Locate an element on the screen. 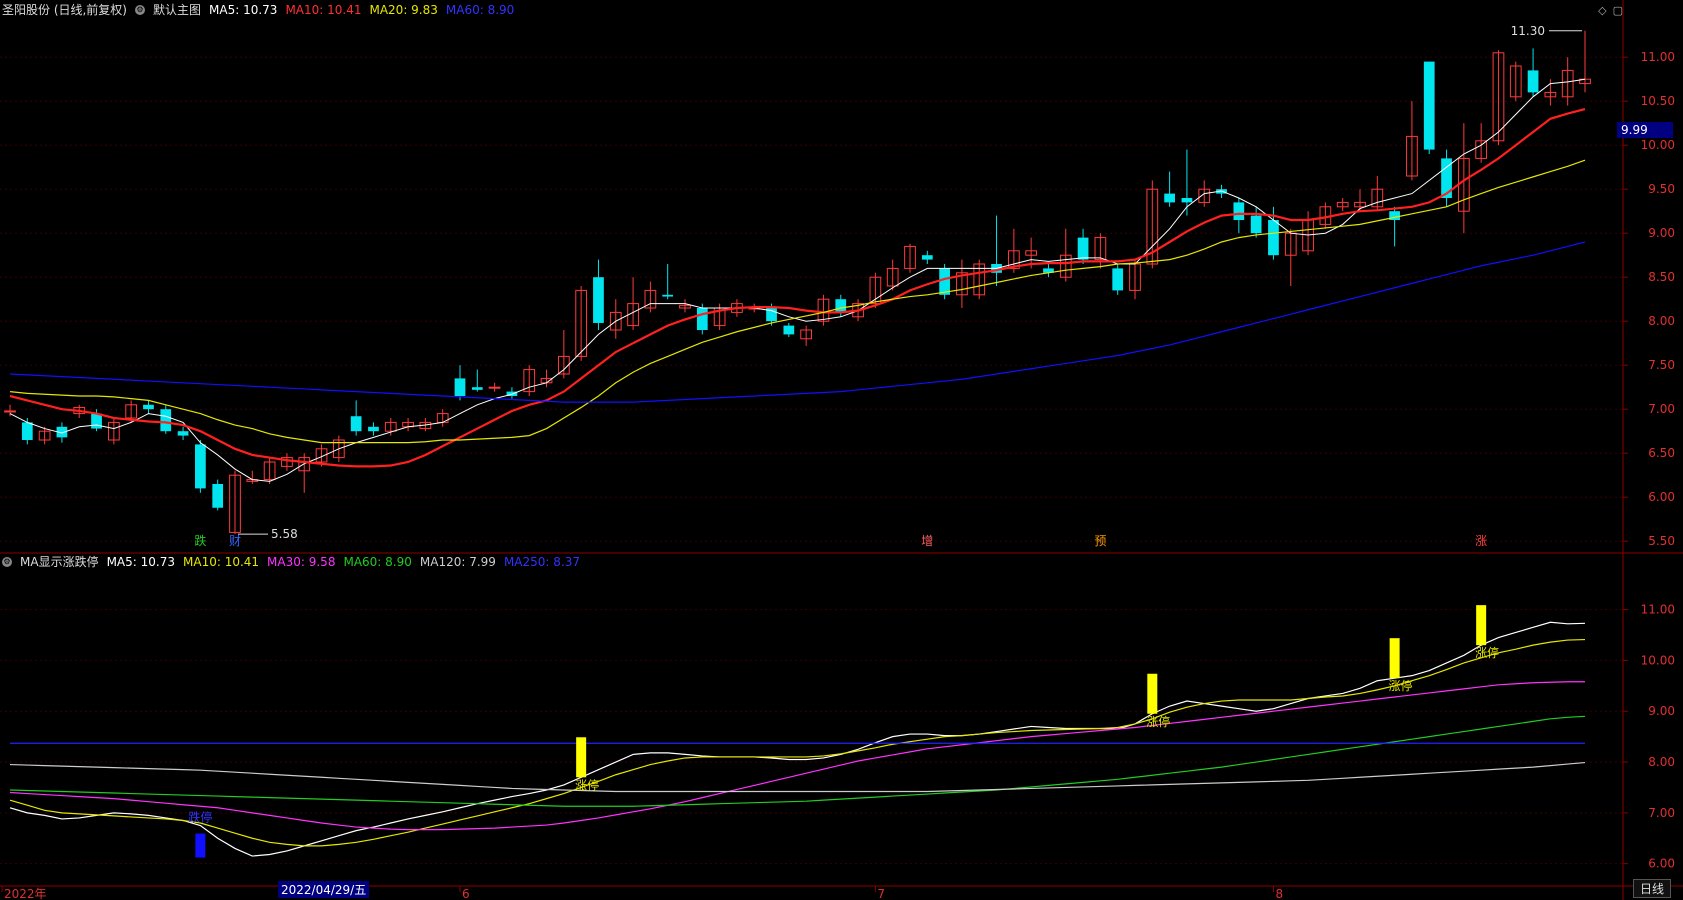  main-tick-label: 5.50 is located at coordinates (1661, 541).